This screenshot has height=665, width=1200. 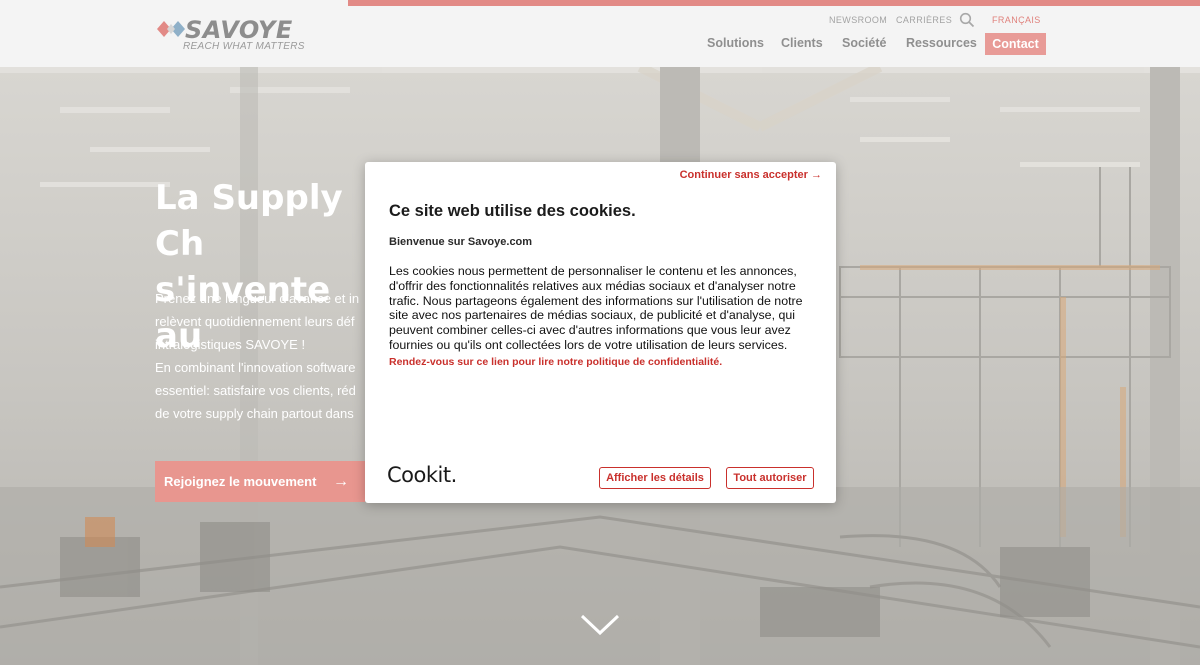 What do you see at coordinates (512, 211) in the screenshot?
I see `cookie-dialog-title: Ce site web utilise des cookies.` at bounding box center [512, 211].